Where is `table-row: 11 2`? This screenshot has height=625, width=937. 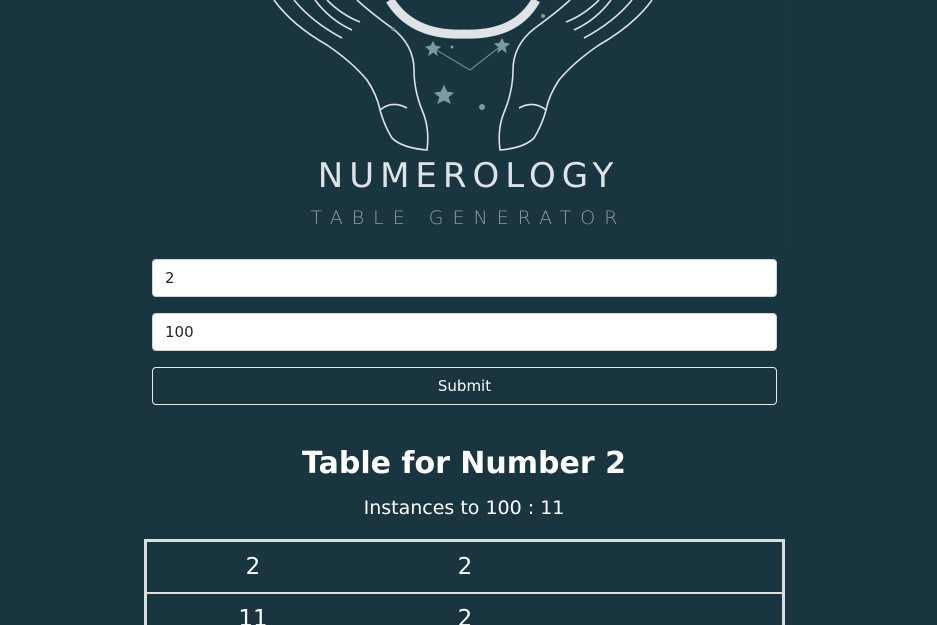 table-row: 11 2 is located at coordinates (464, 608).